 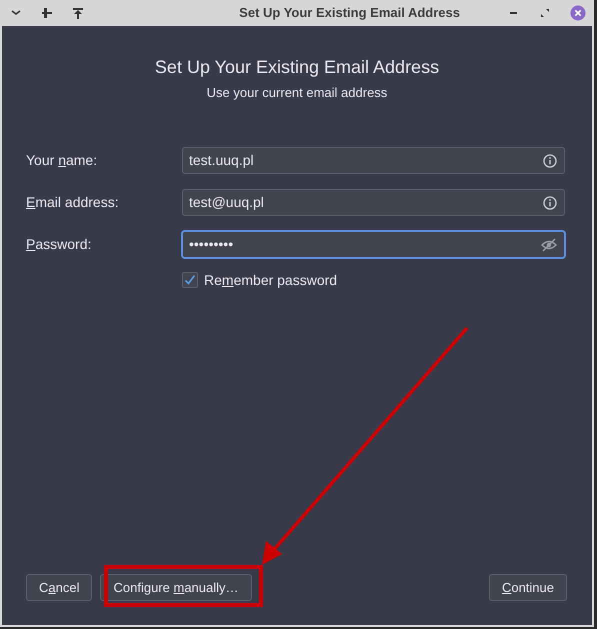 I want to click on field-label: Email address:, so click(x=73, y=202).